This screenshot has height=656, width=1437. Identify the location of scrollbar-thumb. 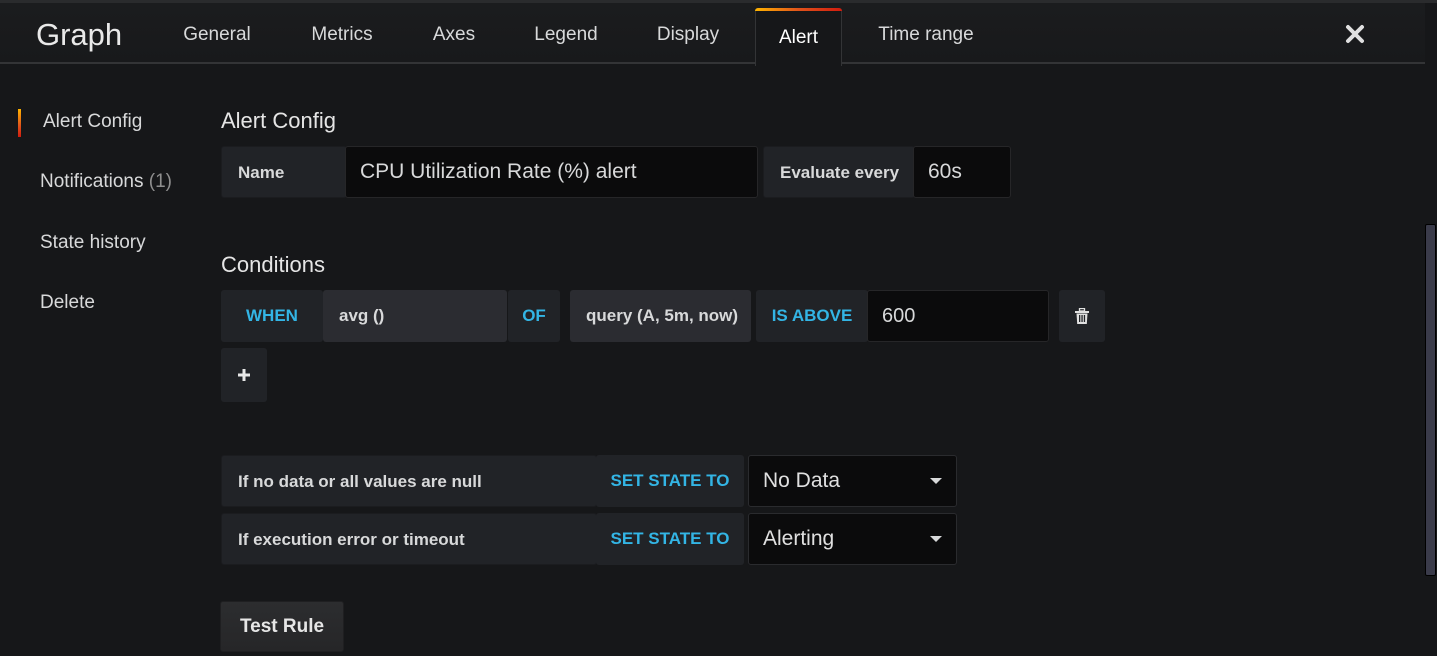
(1430, 400).